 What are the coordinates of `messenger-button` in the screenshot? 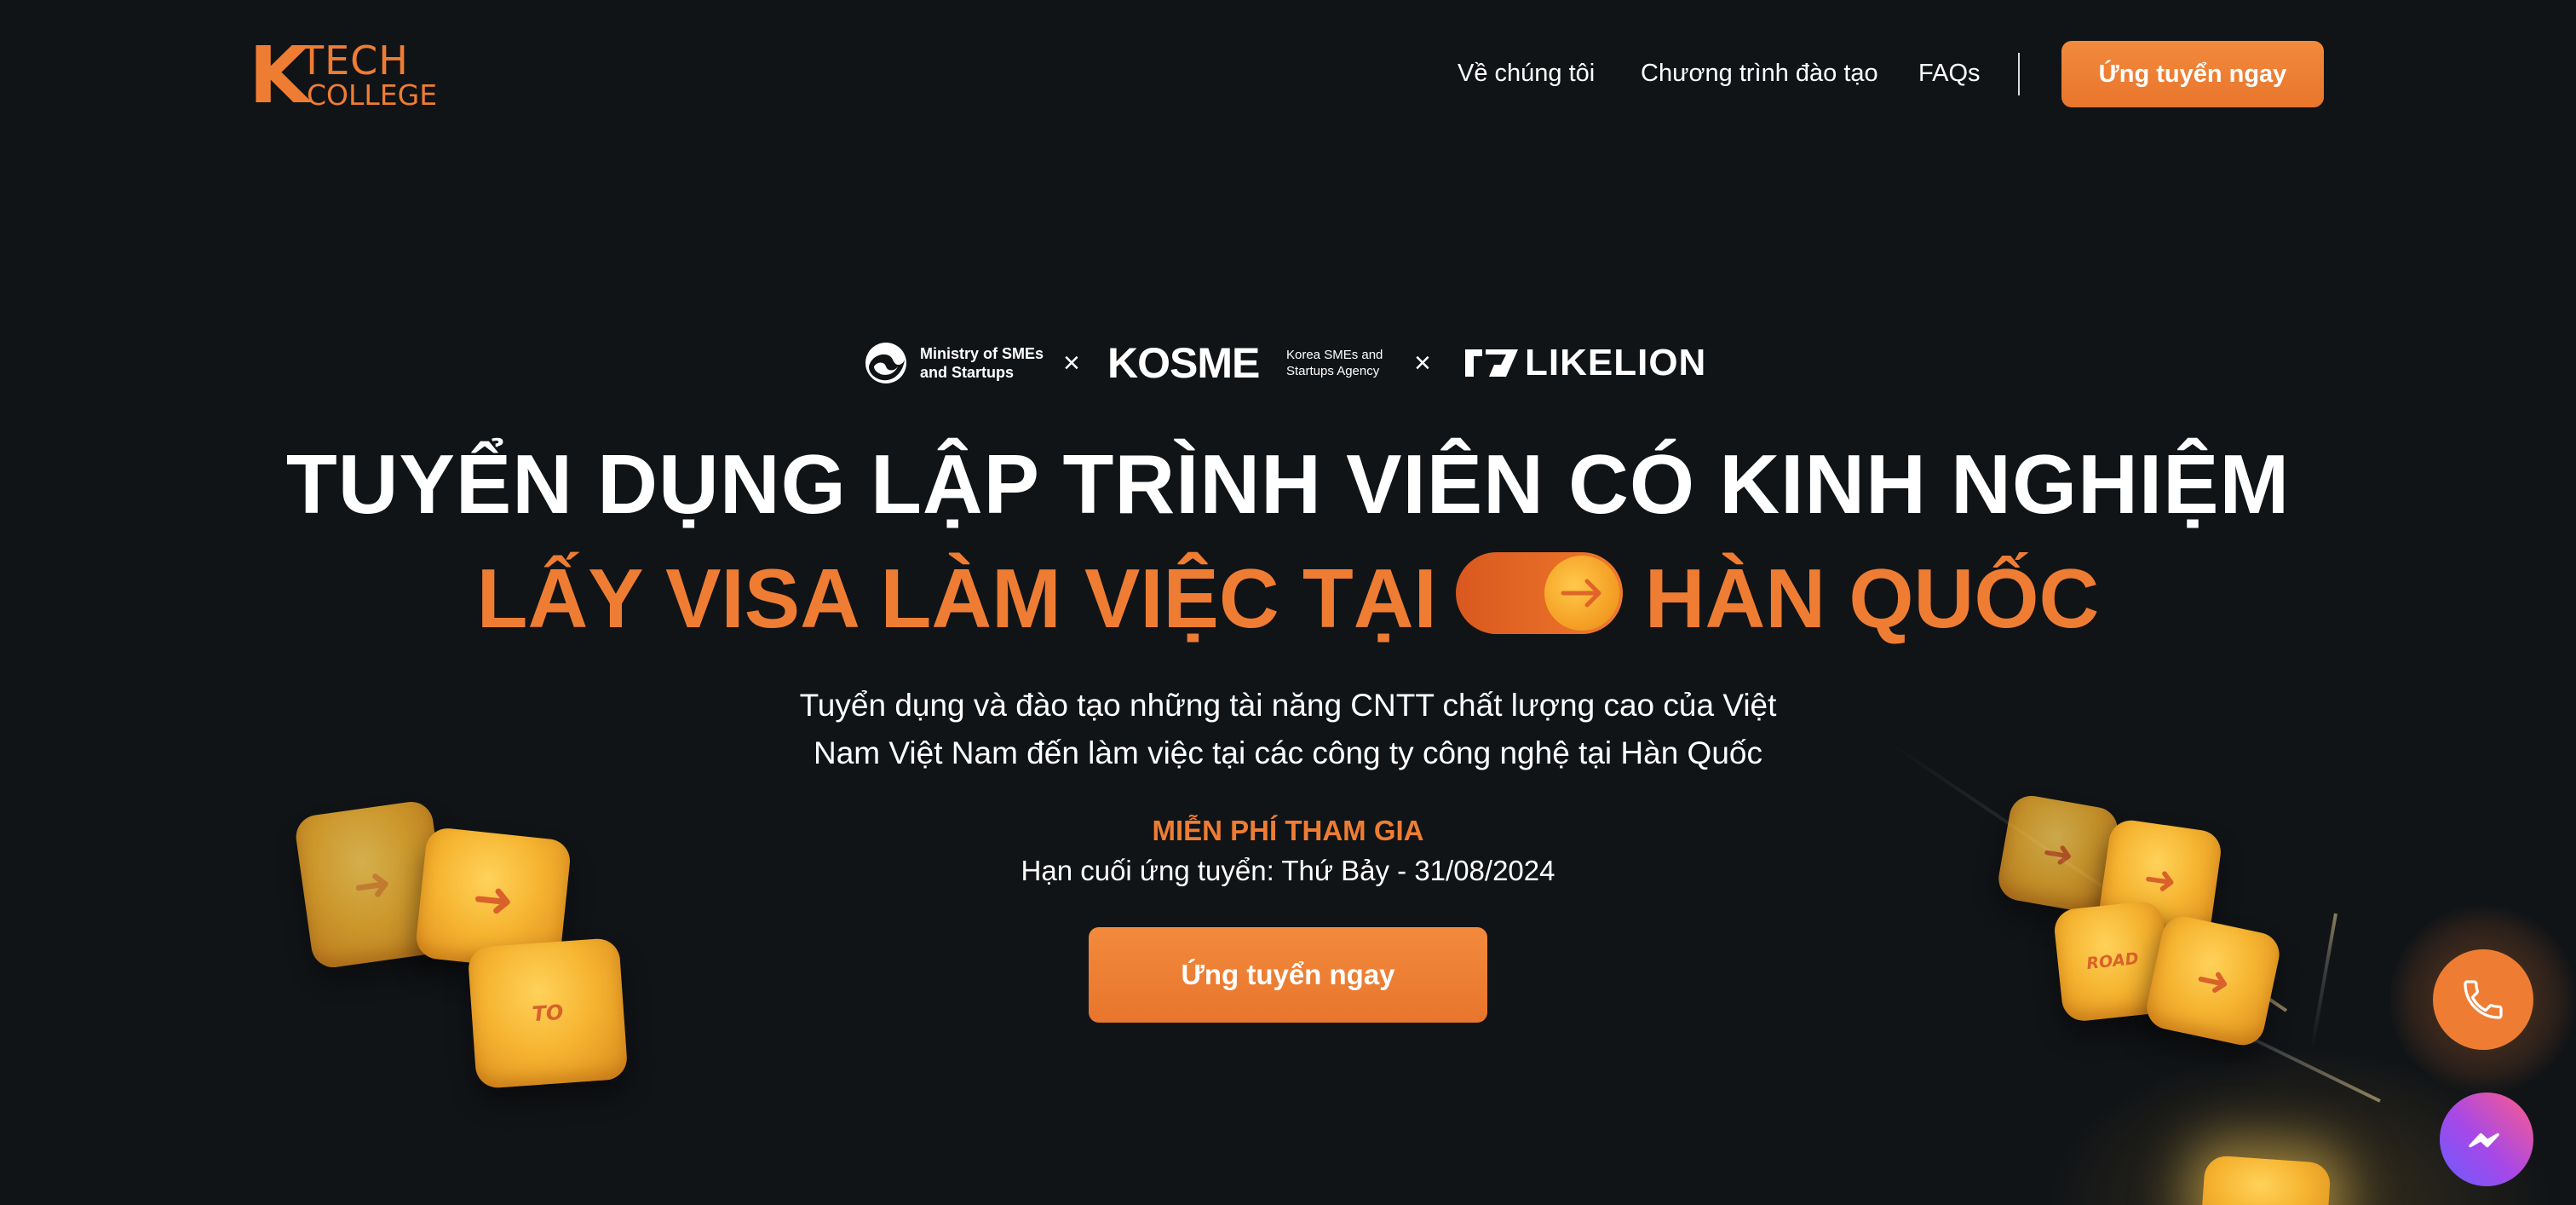 It's located at (2487, 1139).